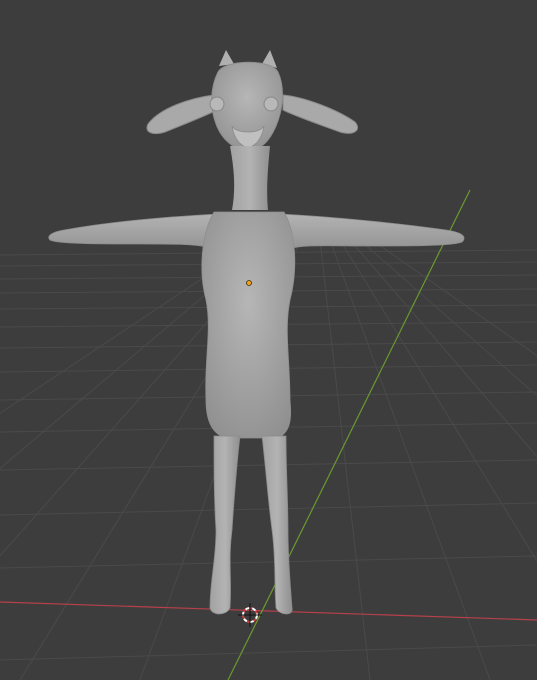 This screenshot has width=537, height=680. What do you see at coordinates (134, 232) in the screenshot?
I see `left-arm` at bounding box center [134, 232].